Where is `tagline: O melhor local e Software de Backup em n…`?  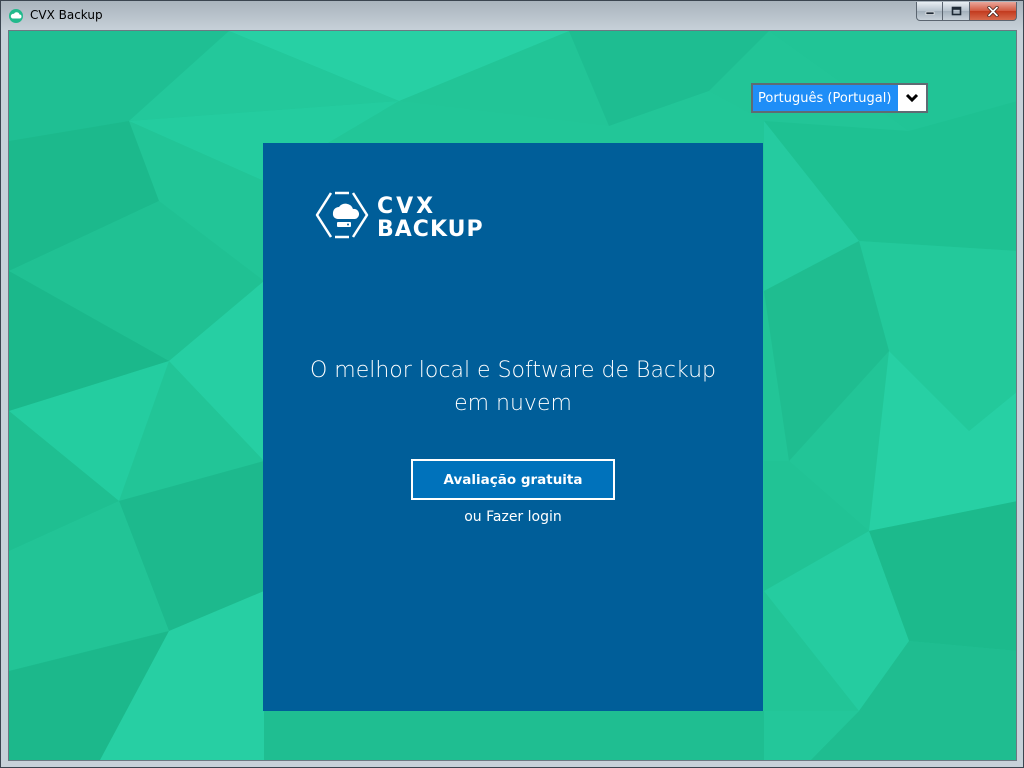
tagline: O melhor local e Software de Backup em n… is located at coordinates (513, 387).